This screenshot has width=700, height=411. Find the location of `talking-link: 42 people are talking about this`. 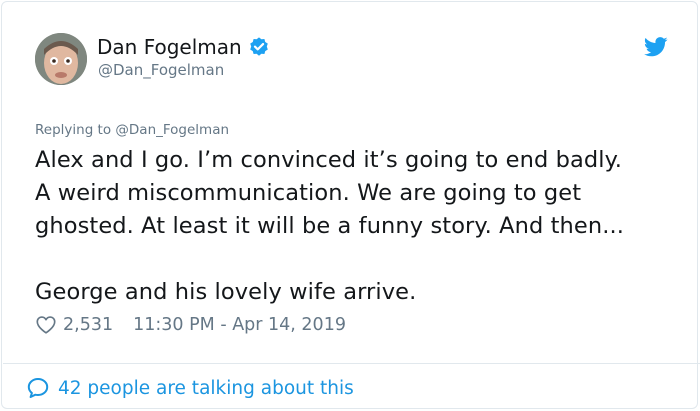

talking-link: 42 people are talking about this is located at coordinates (190, 388).